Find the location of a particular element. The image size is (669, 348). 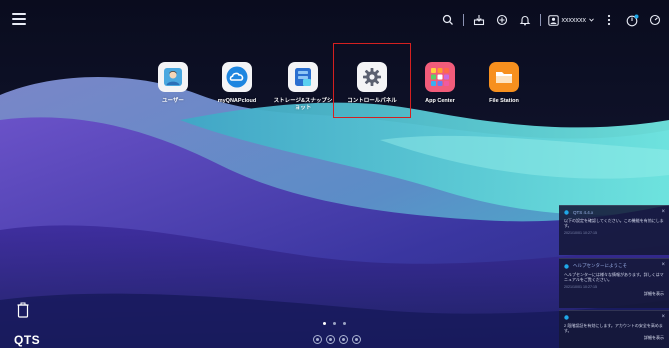

external-device-icon is located at coordinates (502, 20).